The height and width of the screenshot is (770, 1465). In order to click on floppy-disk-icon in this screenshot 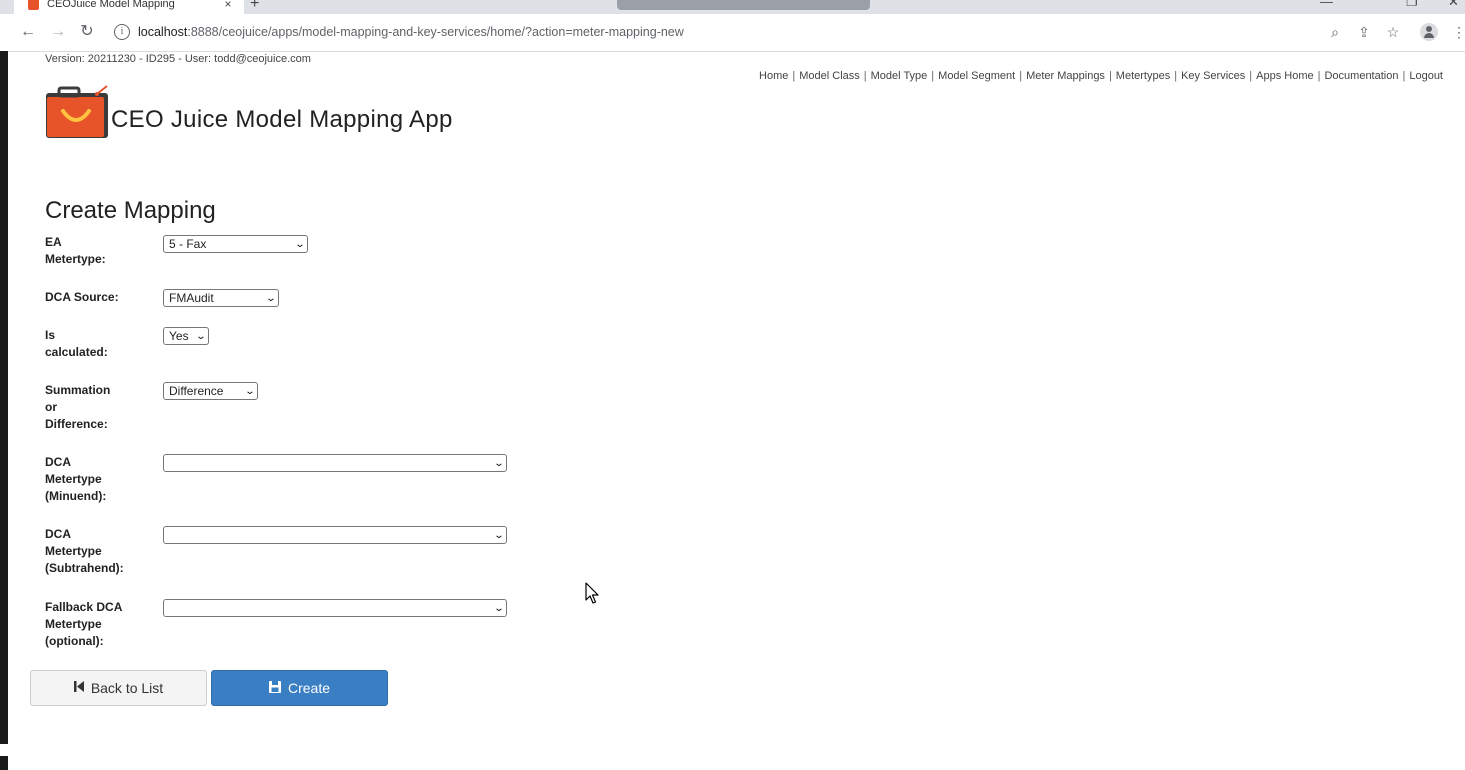, I will do `click(274, 688)`.